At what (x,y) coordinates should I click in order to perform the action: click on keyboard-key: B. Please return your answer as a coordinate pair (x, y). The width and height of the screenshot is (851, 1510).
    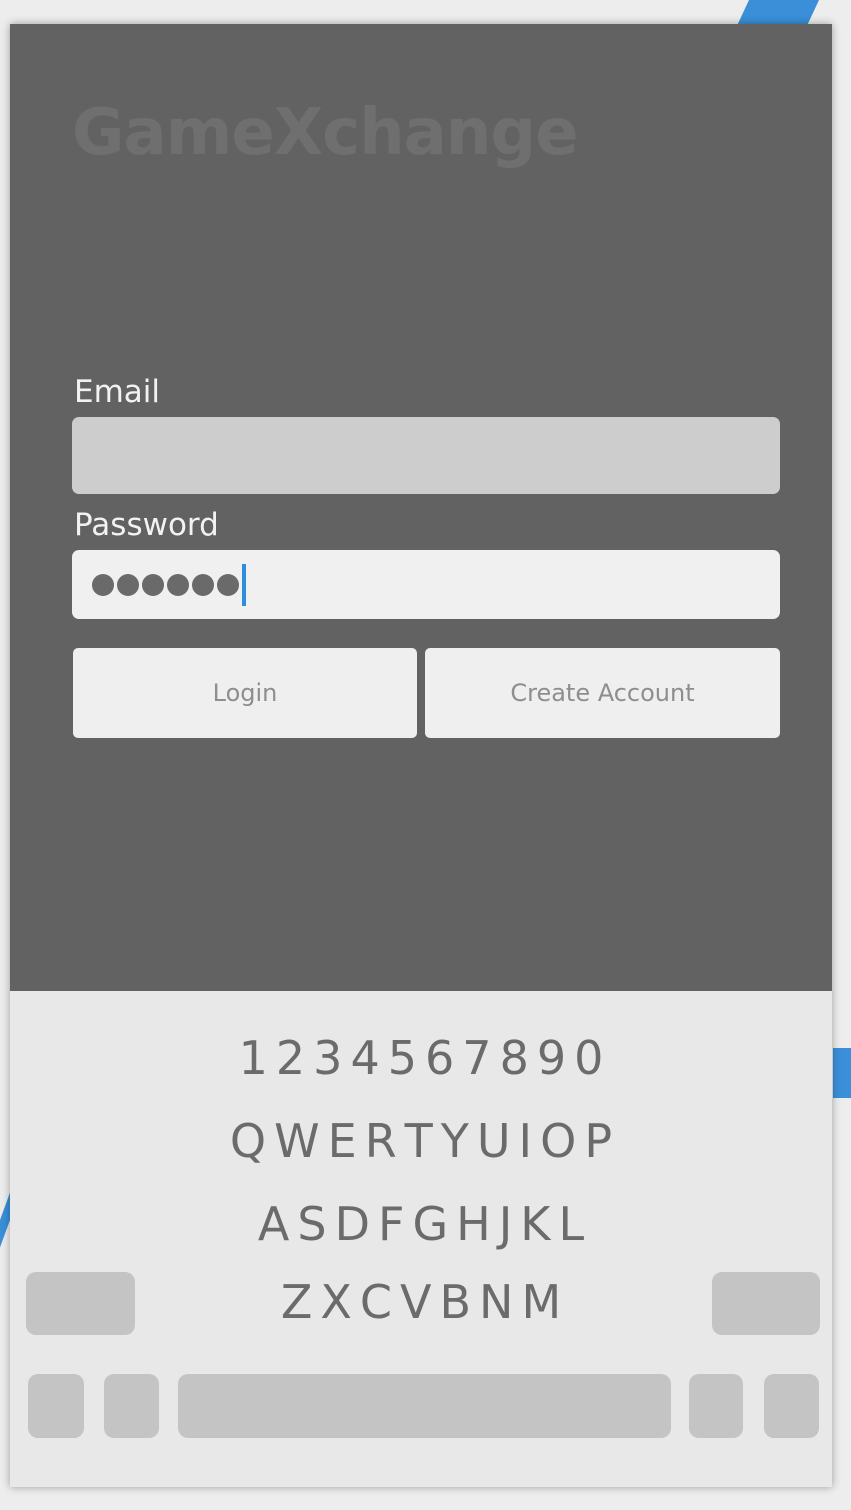
    Looking at the image, I should click on (455, 1302).